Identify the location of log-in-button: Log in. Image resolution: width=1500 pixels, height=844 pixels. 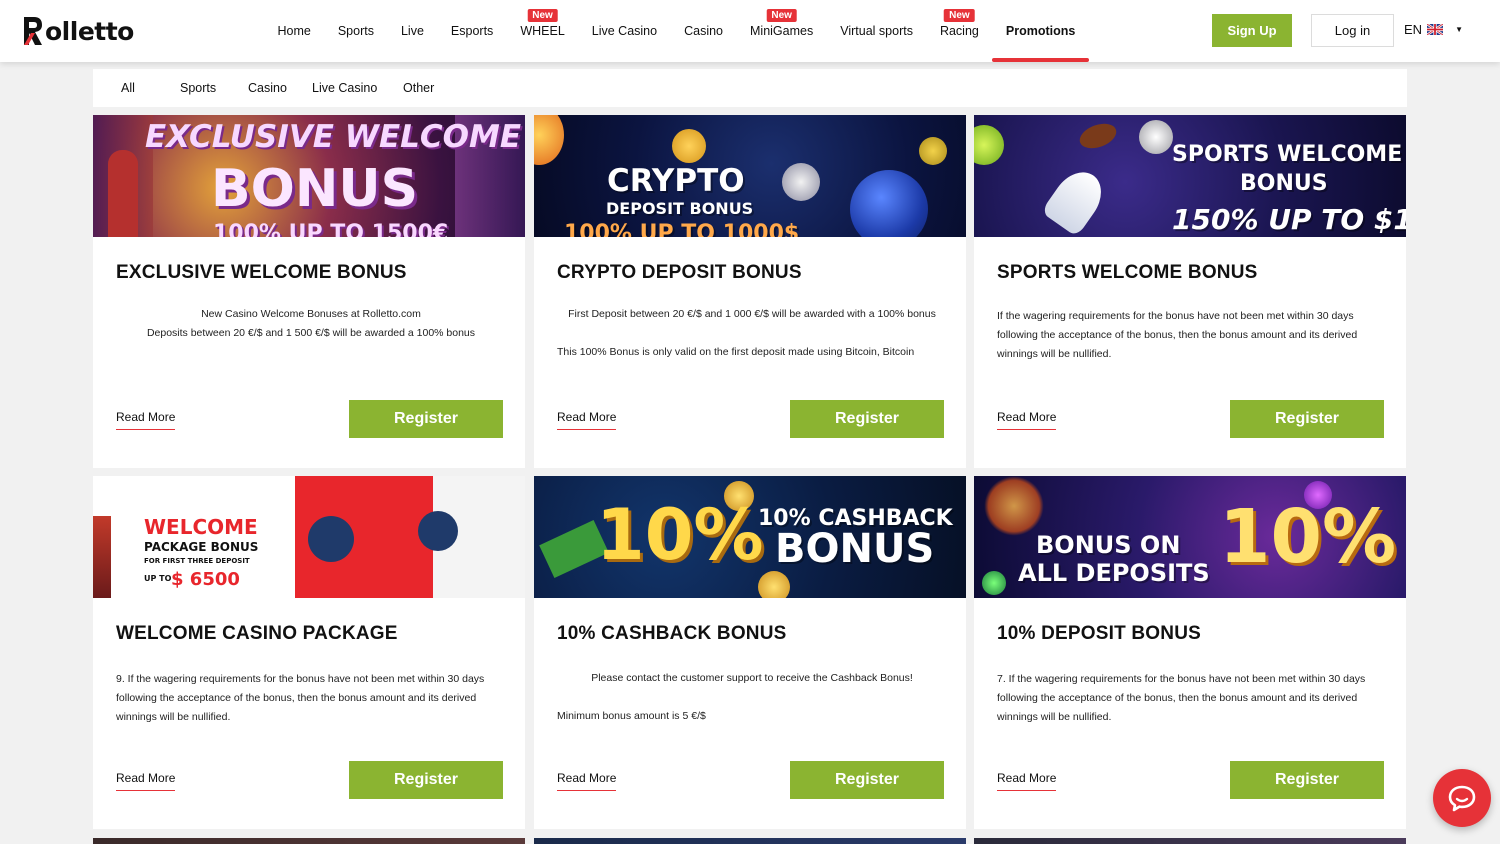
(1352, 30).